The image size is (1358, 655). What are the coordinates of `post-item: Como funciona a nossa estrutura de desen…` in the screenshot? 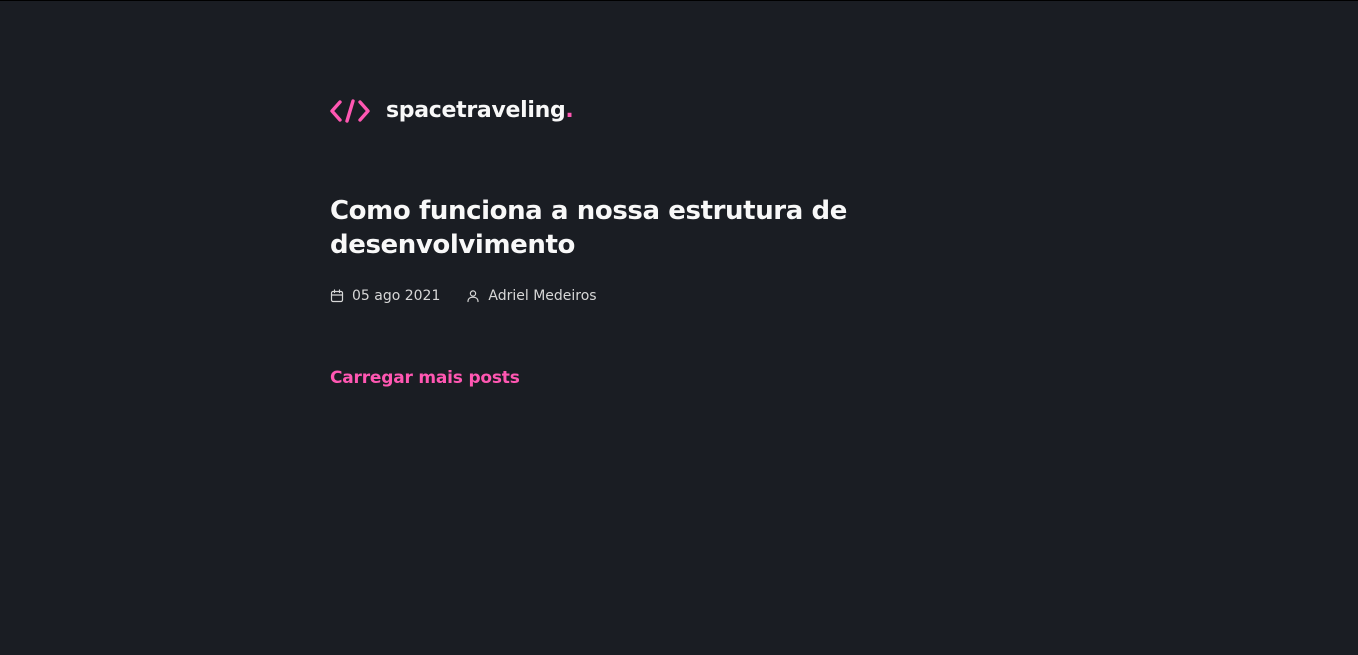 It's located at (690, 250).